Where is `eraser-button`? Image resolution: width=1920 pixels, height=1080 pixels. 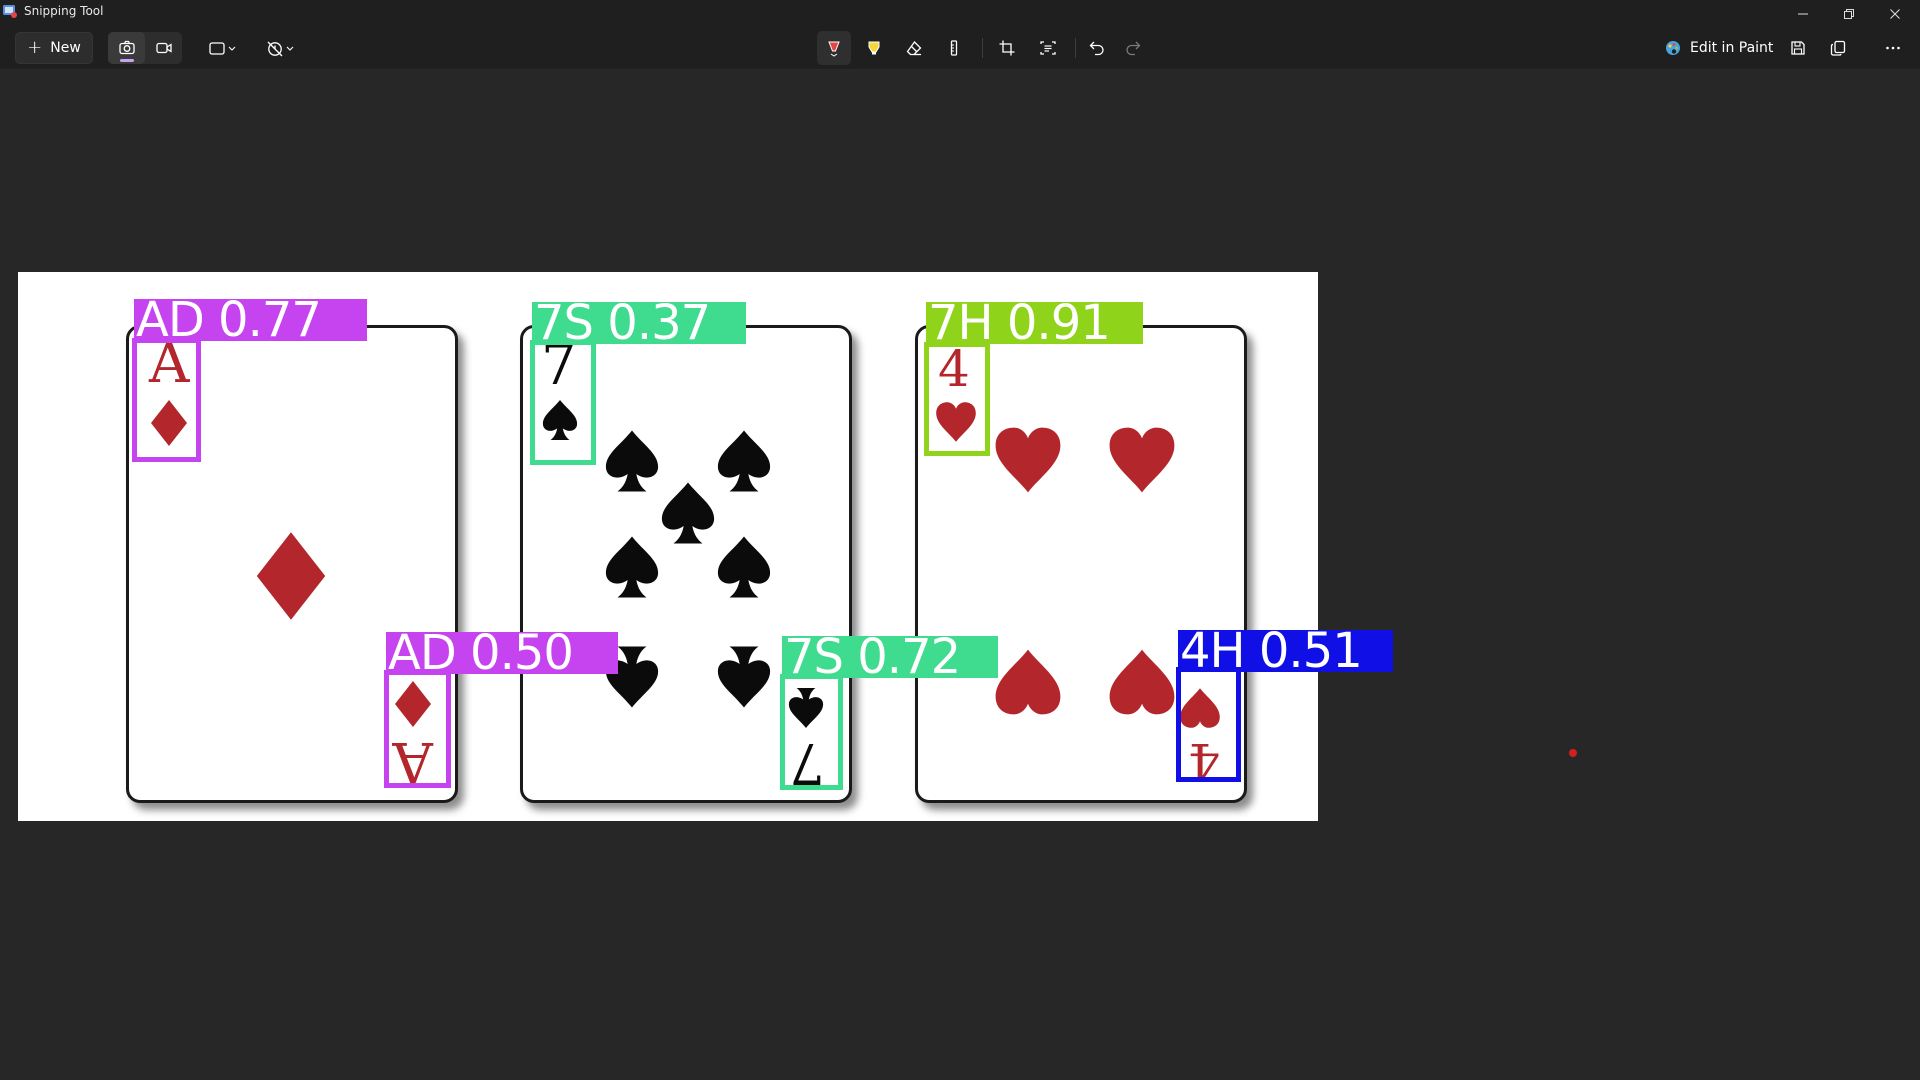 eraser-button is located at coordinates (914, 48).